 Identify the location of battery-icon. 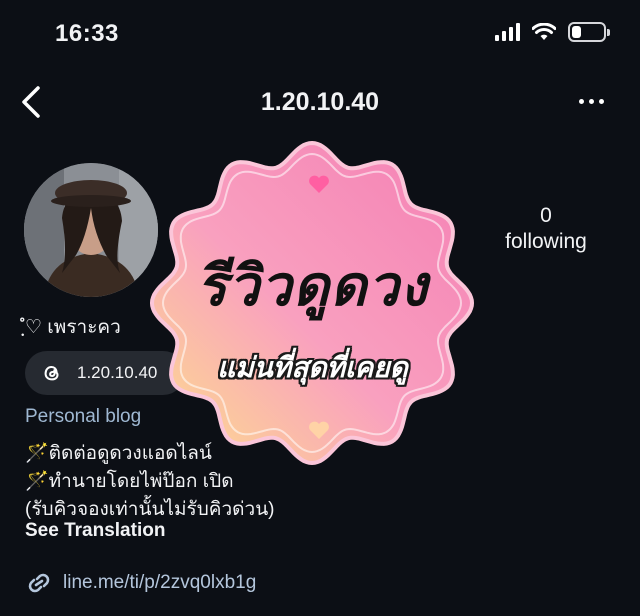
(589, 32).